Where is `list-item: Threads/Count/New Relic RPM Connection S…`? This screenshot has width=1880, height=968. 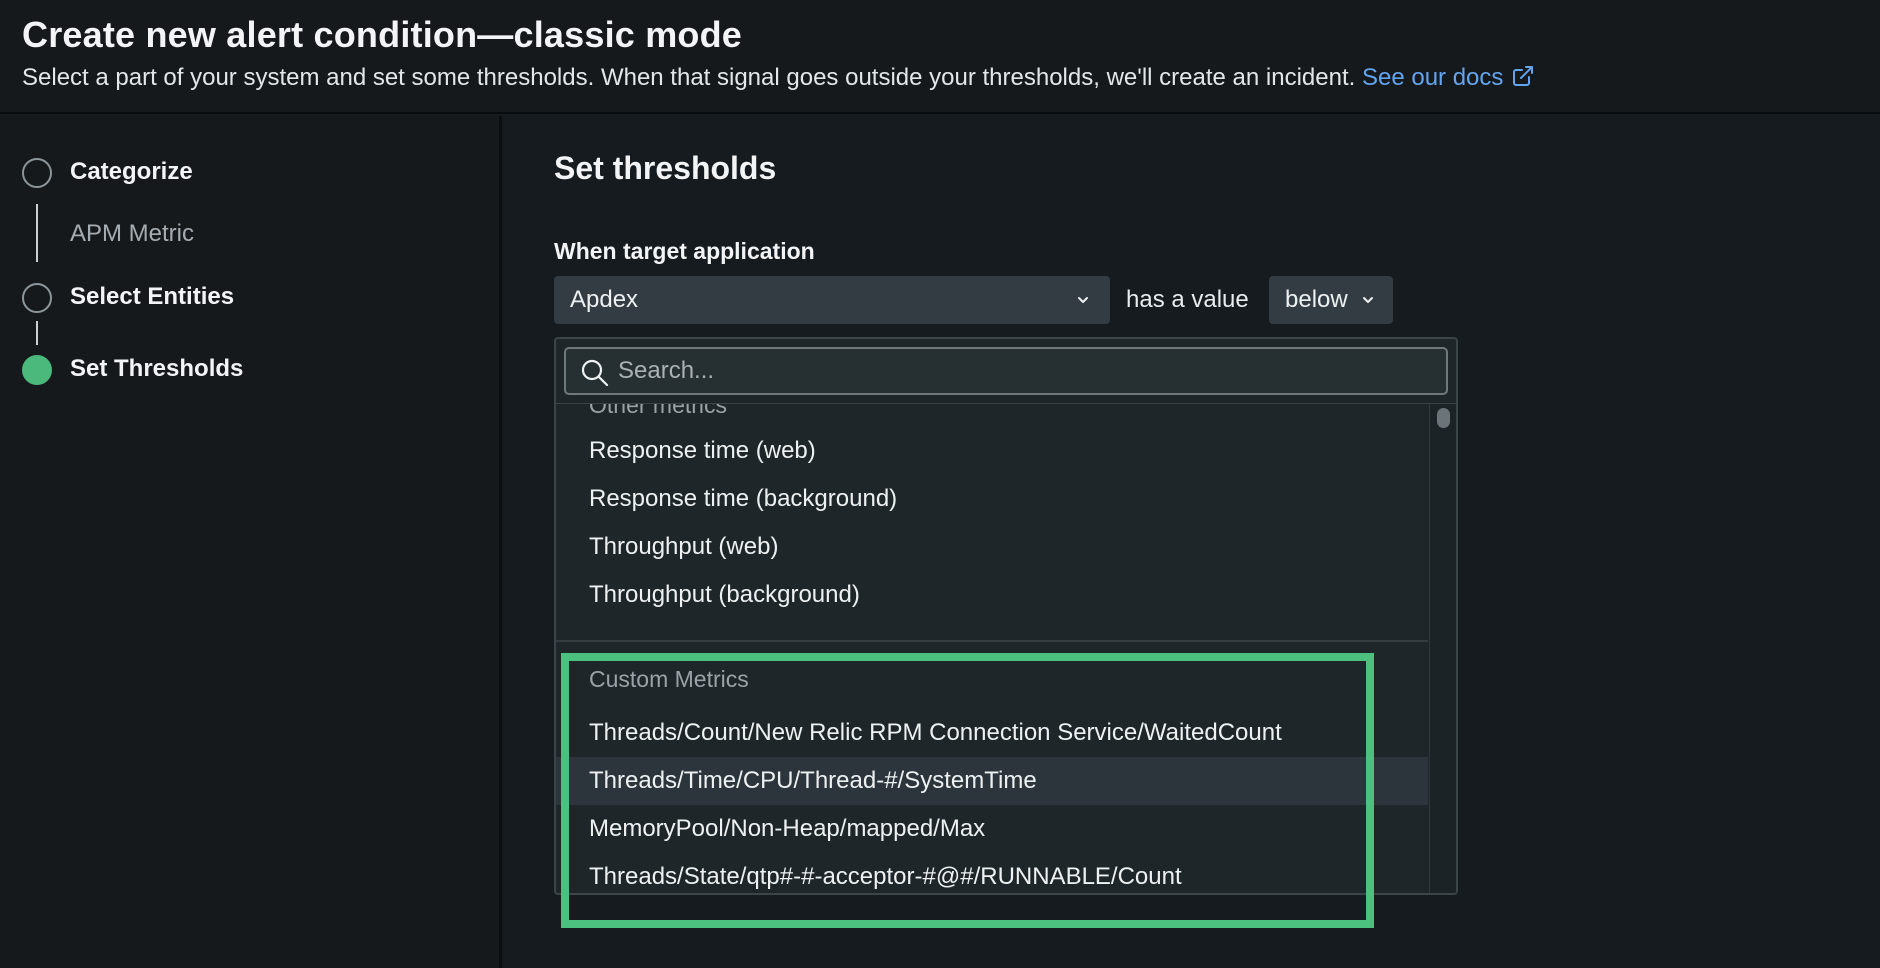
list-item: Threads/Count/New Relic RPM Connection S… is located at coordinates (992, 733).